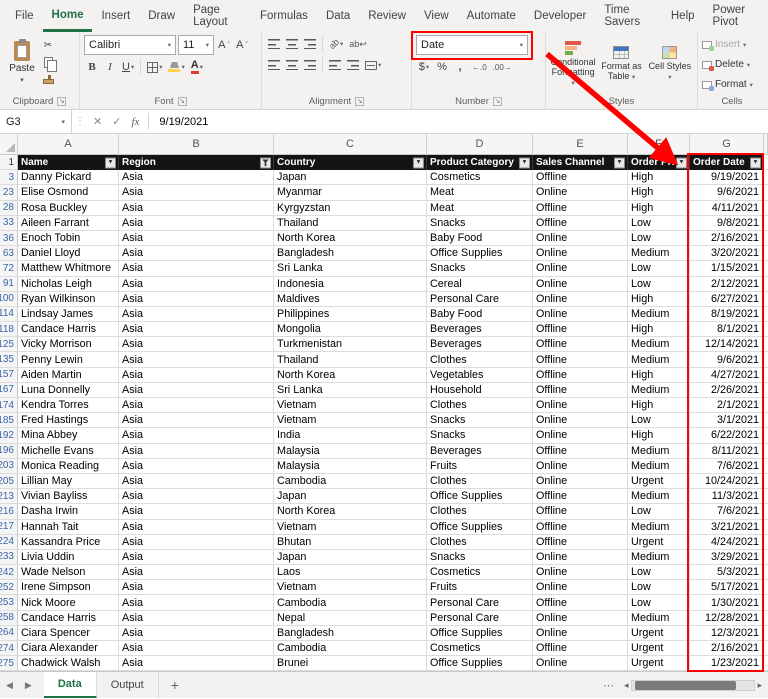  What do you see at coordinates (68, 269) in the screenshot?
I see `cell: Matthew Whitmore` at bounding box center [68, 269].